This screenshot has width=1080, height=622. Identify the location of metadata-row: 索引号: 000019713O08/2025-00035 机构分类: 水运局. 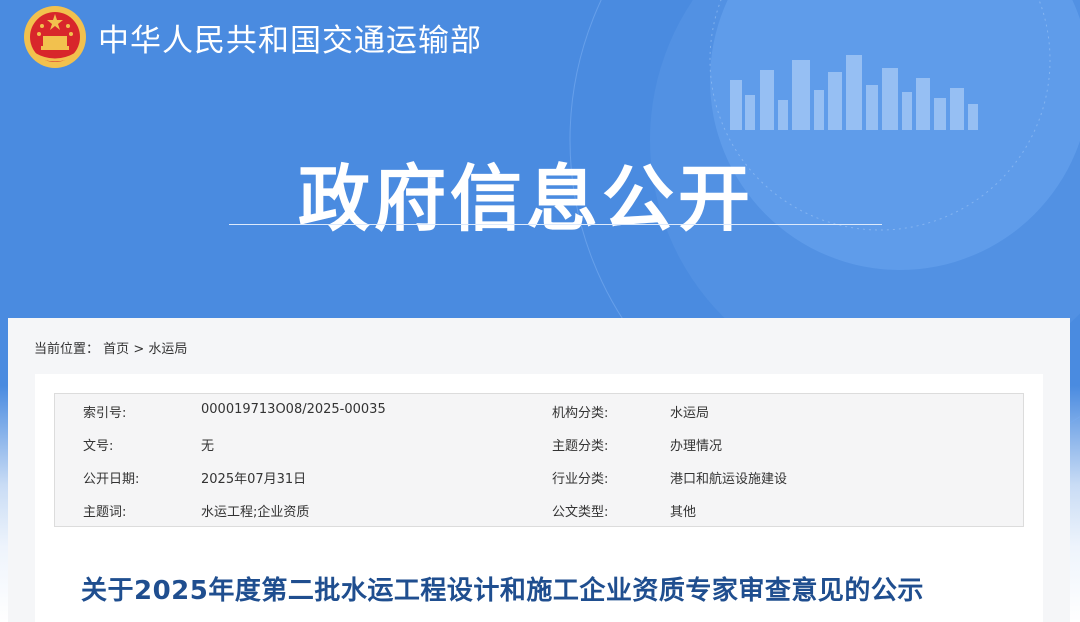
(539, 410).